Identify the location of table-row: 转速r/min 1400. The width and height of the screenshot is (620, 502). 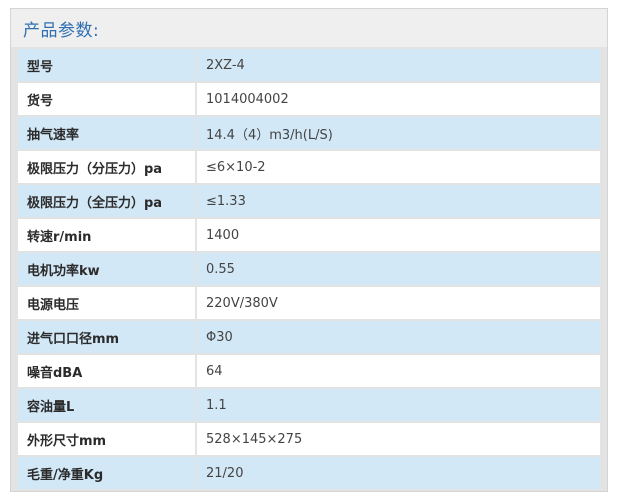
(309, 235).